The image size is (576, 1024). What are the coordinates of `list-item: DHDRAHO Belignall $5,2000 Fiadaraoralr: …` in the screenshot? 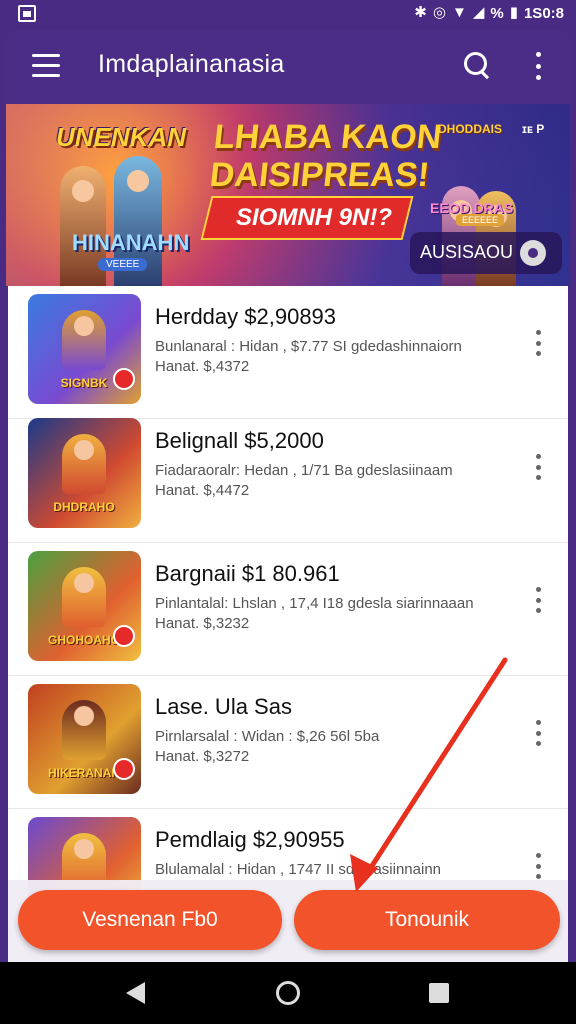 It's located at (288, 476).